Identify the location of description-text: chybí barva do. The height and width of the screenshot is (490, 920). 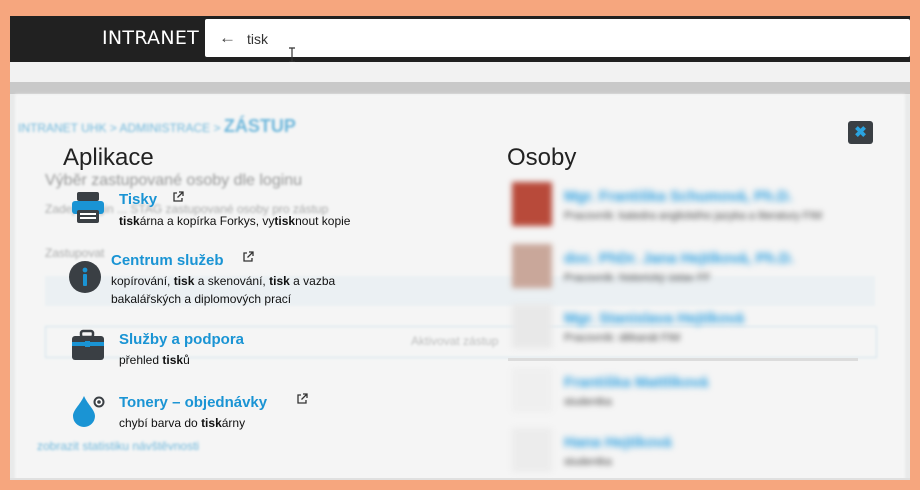
(160, 423).